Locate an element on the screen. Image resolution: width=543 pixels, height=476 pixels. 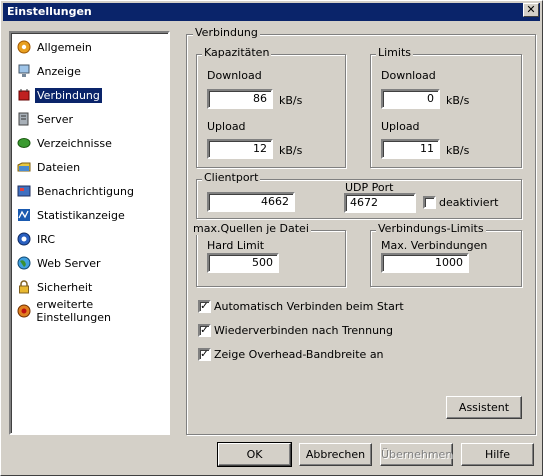
irc-icon is located at coordinates (24, 239).